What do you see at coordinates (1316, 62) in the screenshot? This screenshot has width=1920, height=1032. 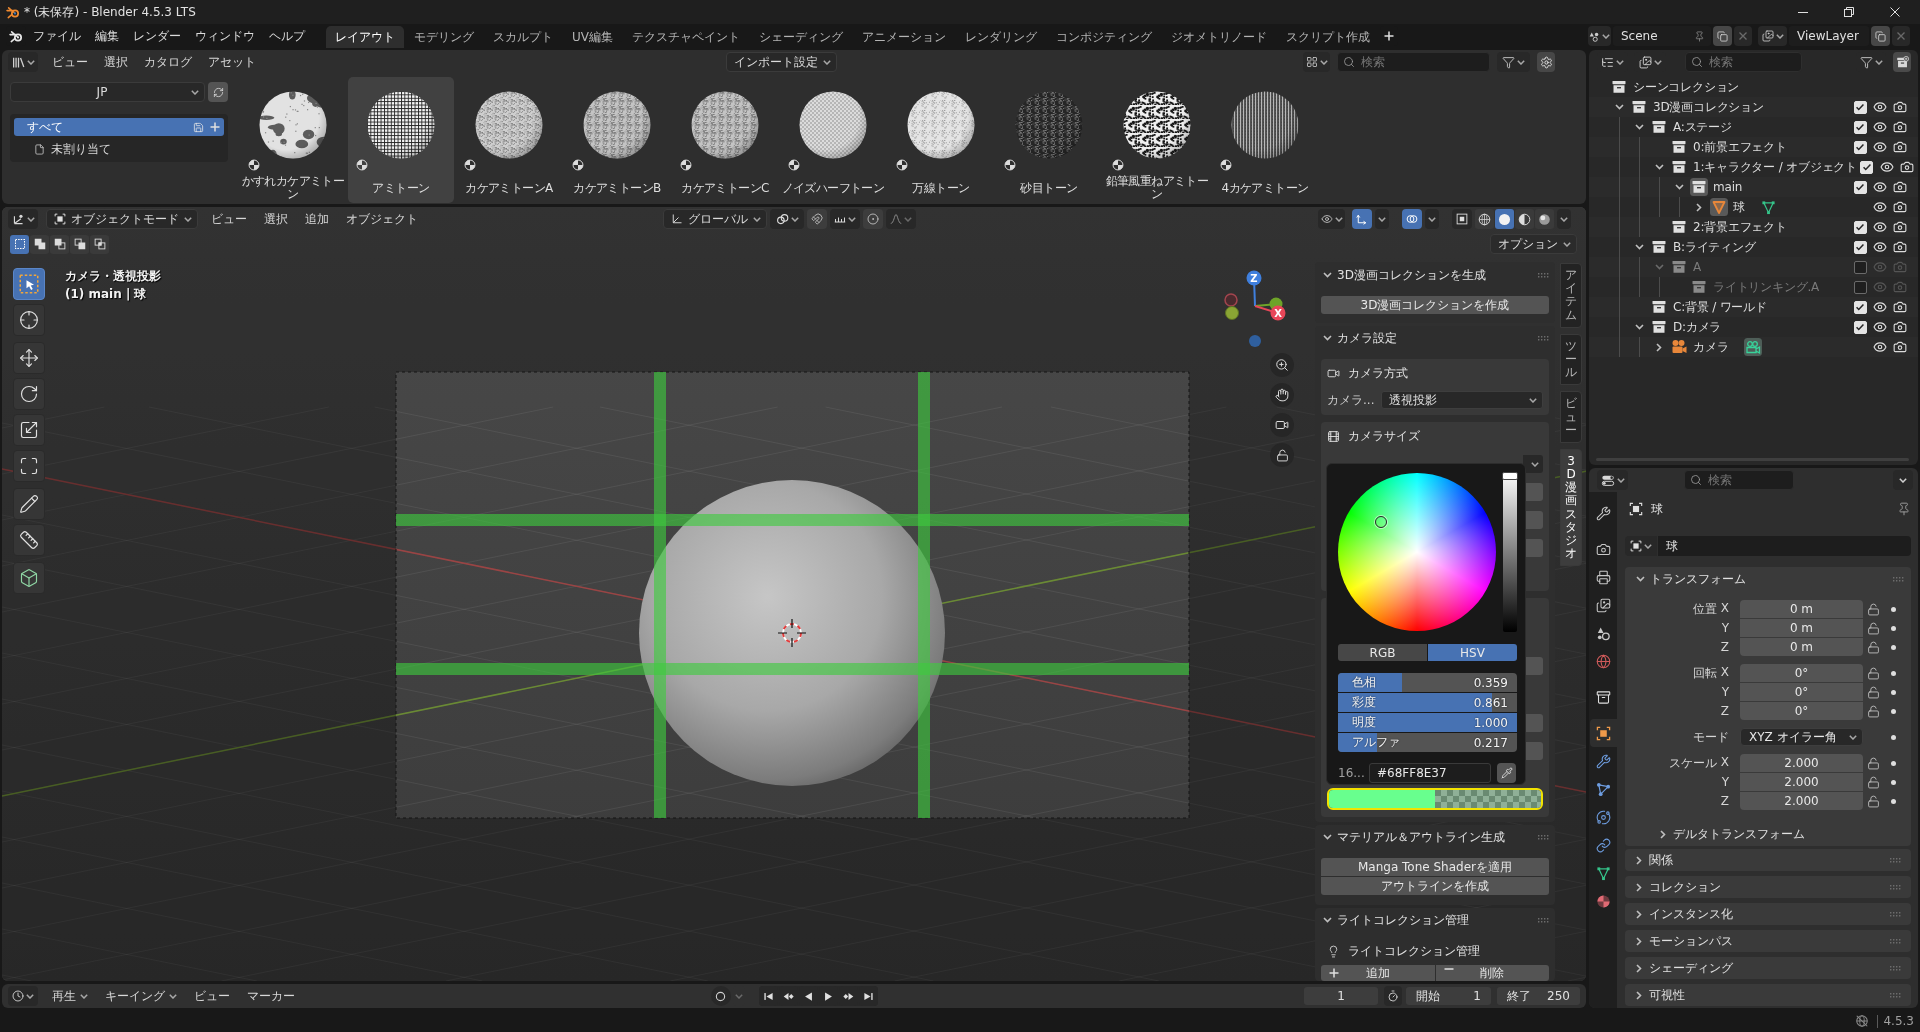 I see `display-mode-button` at bounding box center [1316, 62].